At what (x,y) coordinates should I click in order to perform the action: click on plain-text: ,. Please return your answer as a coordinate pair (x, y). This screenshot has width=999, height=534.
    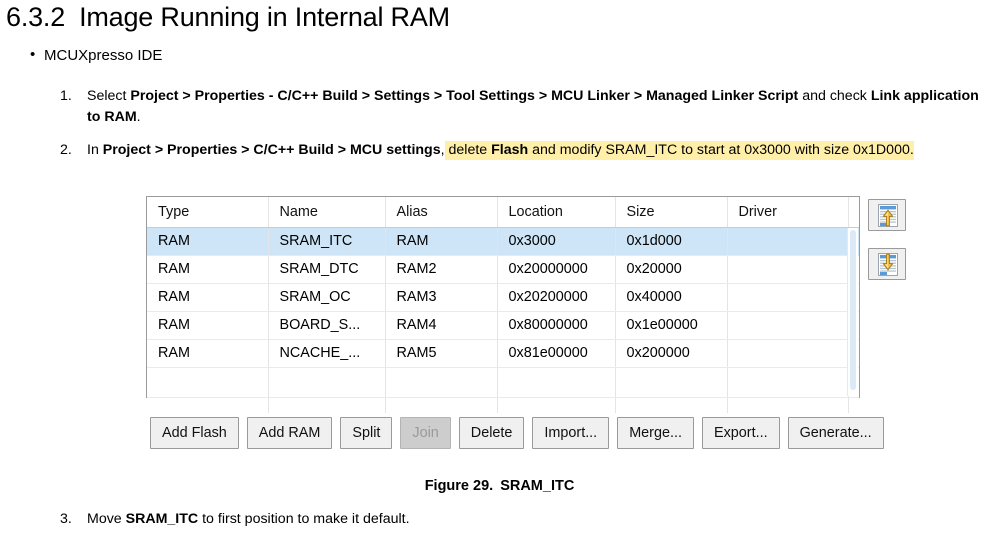
    Looking at the image, I should click on (442, 150).